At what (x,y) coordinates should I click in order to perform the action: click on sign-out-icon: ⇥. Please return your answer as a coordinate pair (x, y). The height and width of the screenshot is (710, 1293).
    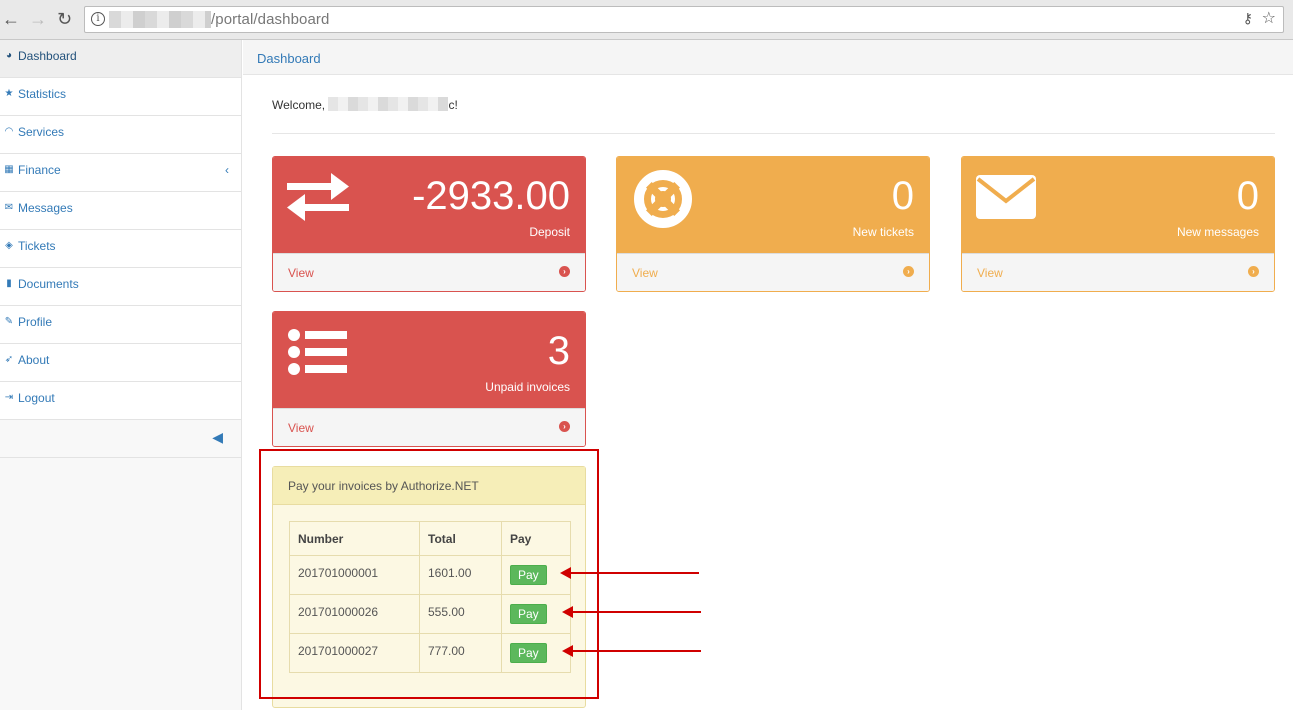
    Looking at the image, I should click on (9, 397).